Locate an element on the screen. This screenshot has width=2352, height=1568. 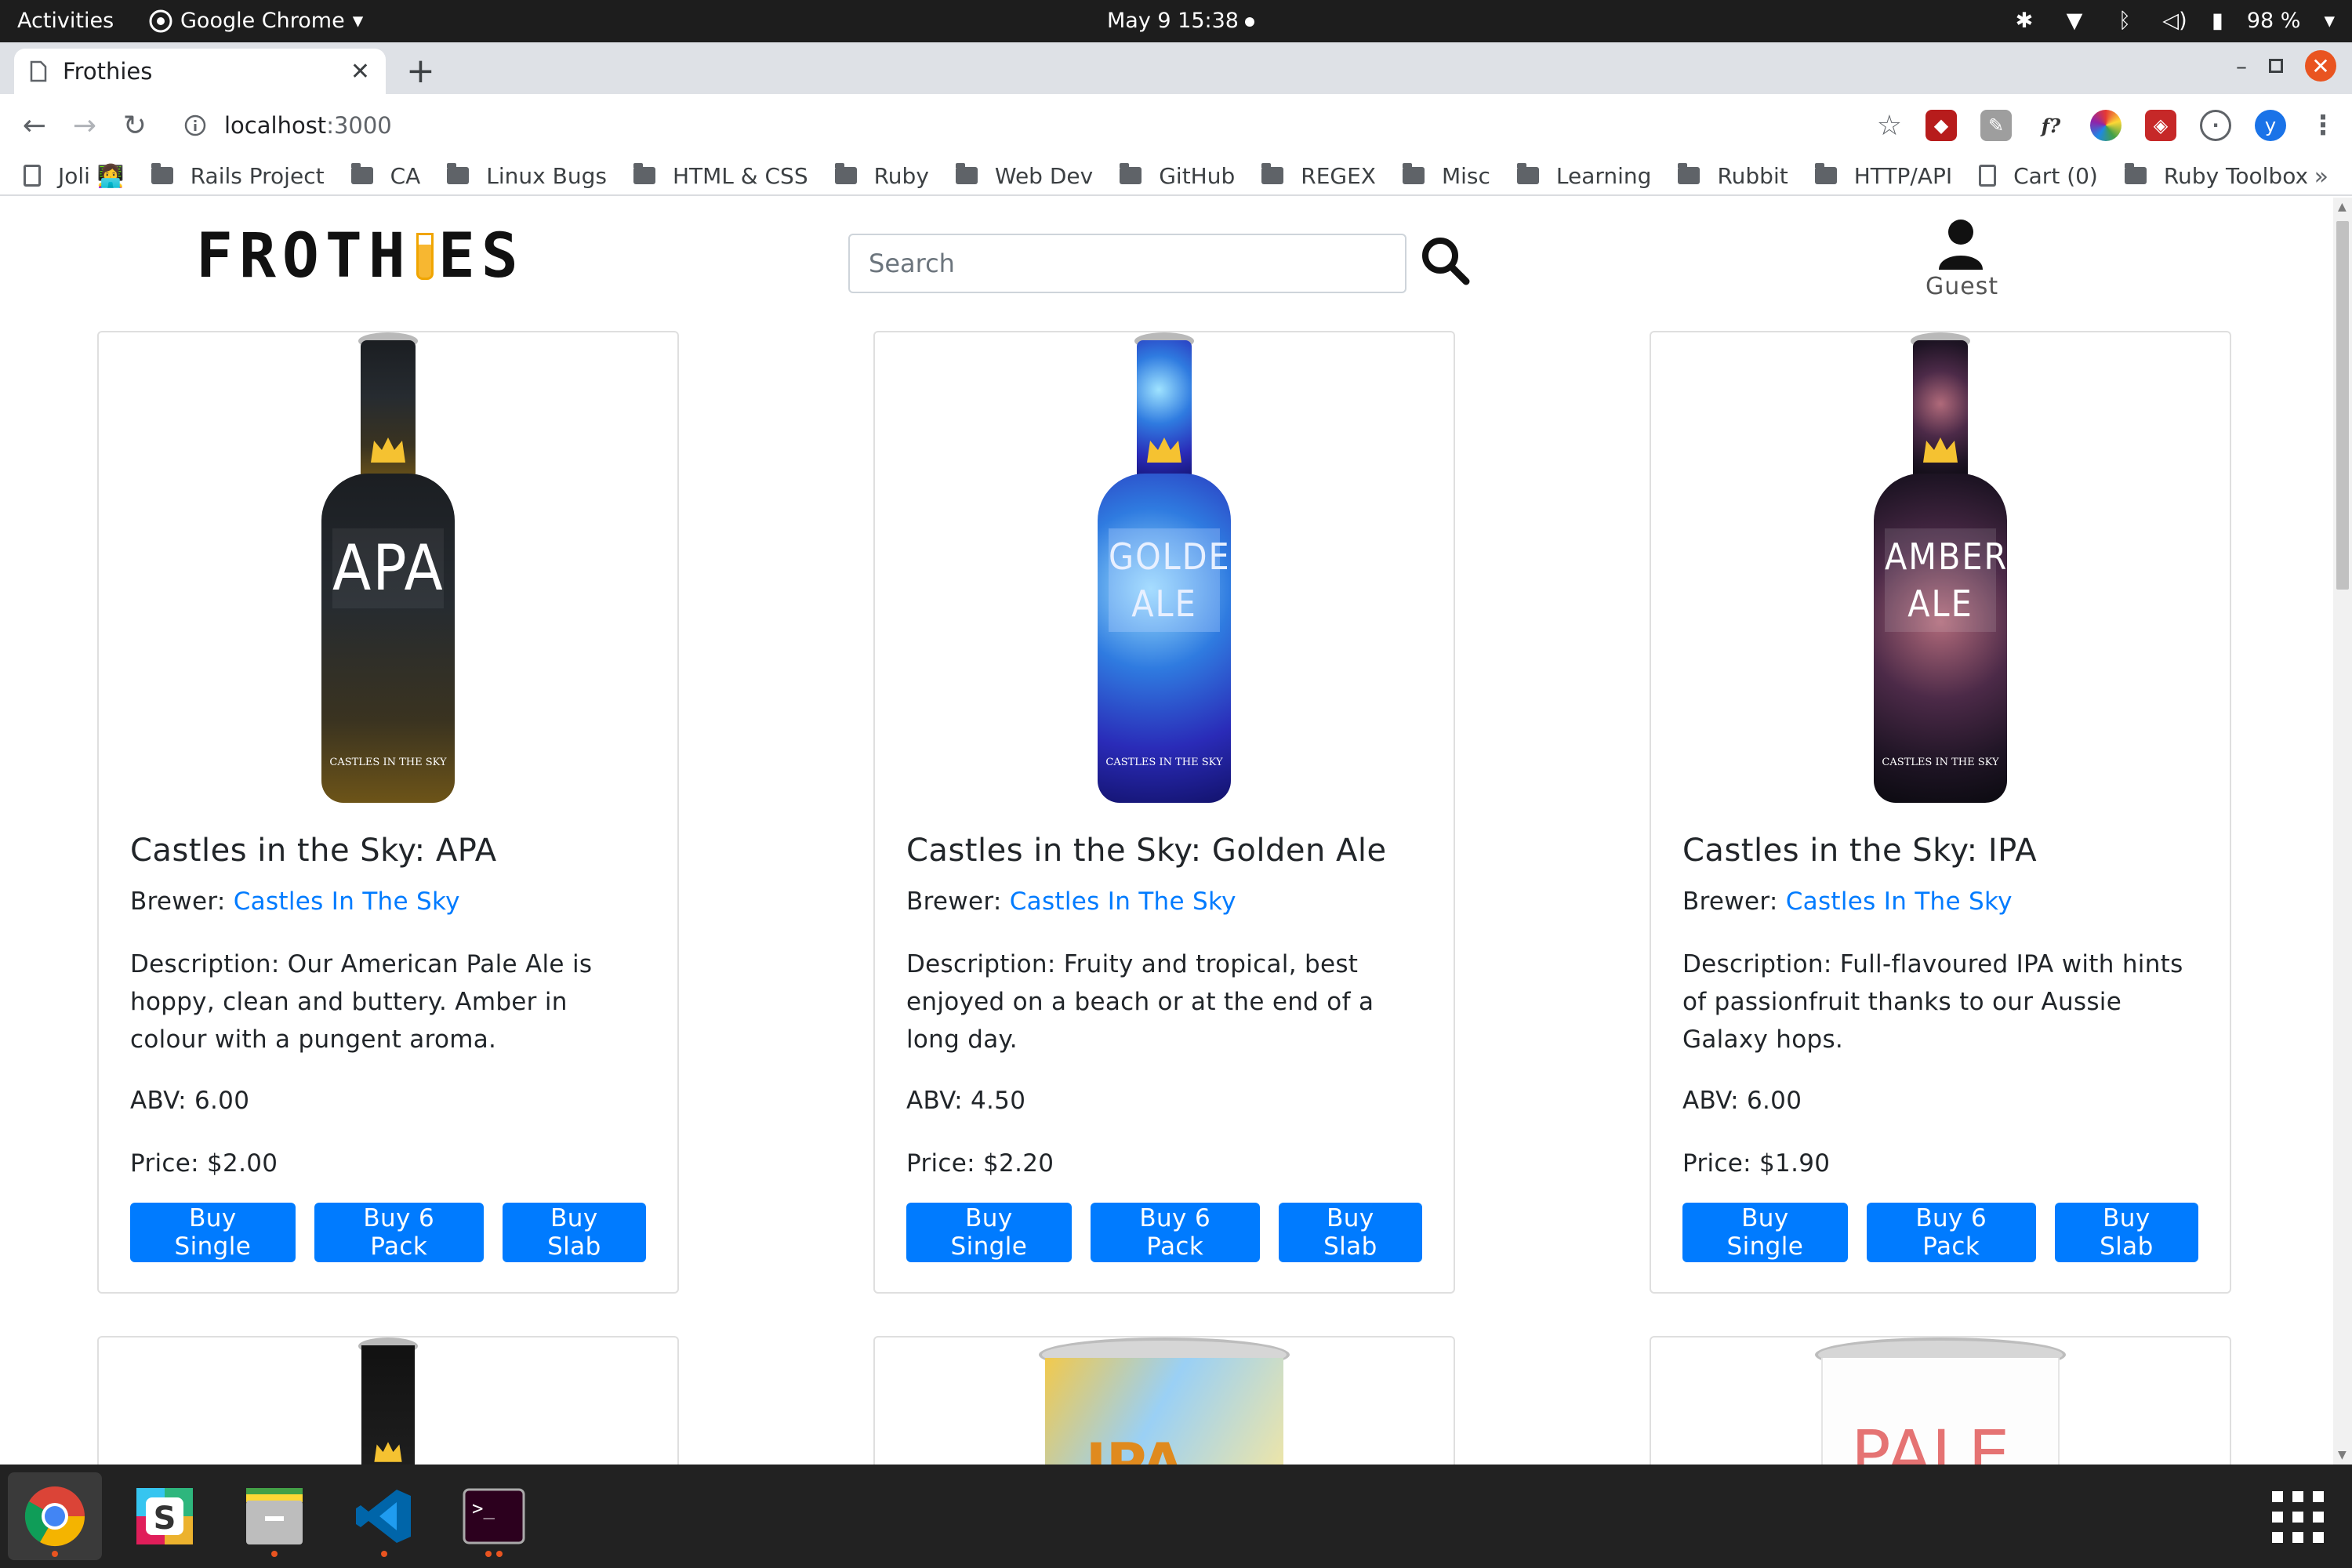
product-title: Castles in the Sky: Golden Ale is located at coordinates (1164, 851).